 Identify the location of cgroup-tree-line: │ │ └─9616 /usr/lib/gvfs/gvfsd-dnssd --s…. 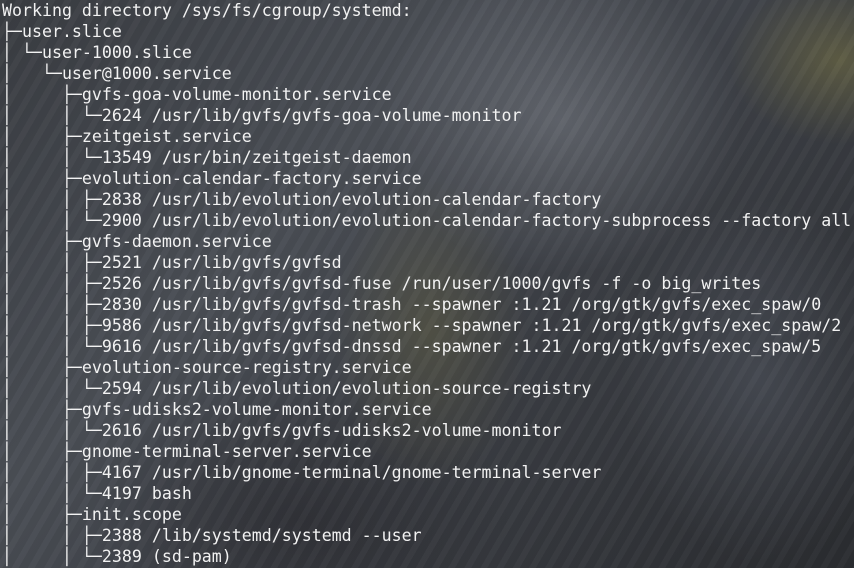
(412, 346).